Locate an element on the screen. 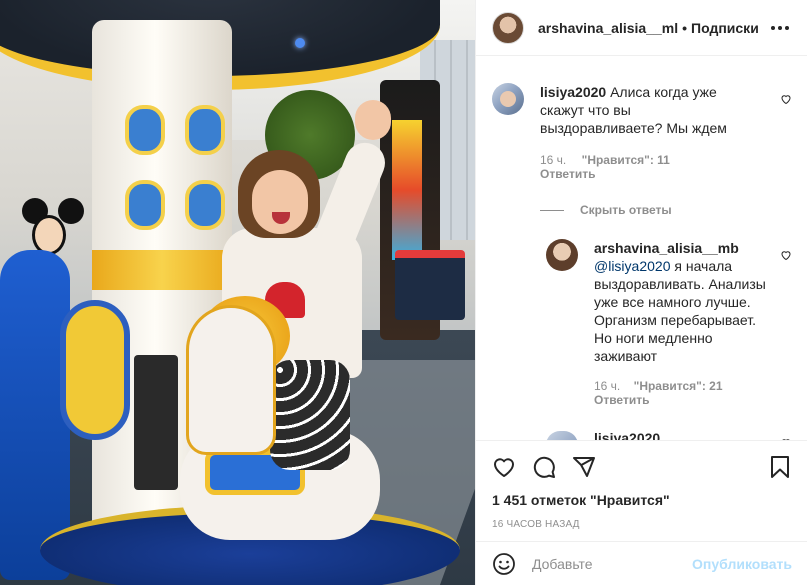  action-icons is located at coordinates (642, 467).